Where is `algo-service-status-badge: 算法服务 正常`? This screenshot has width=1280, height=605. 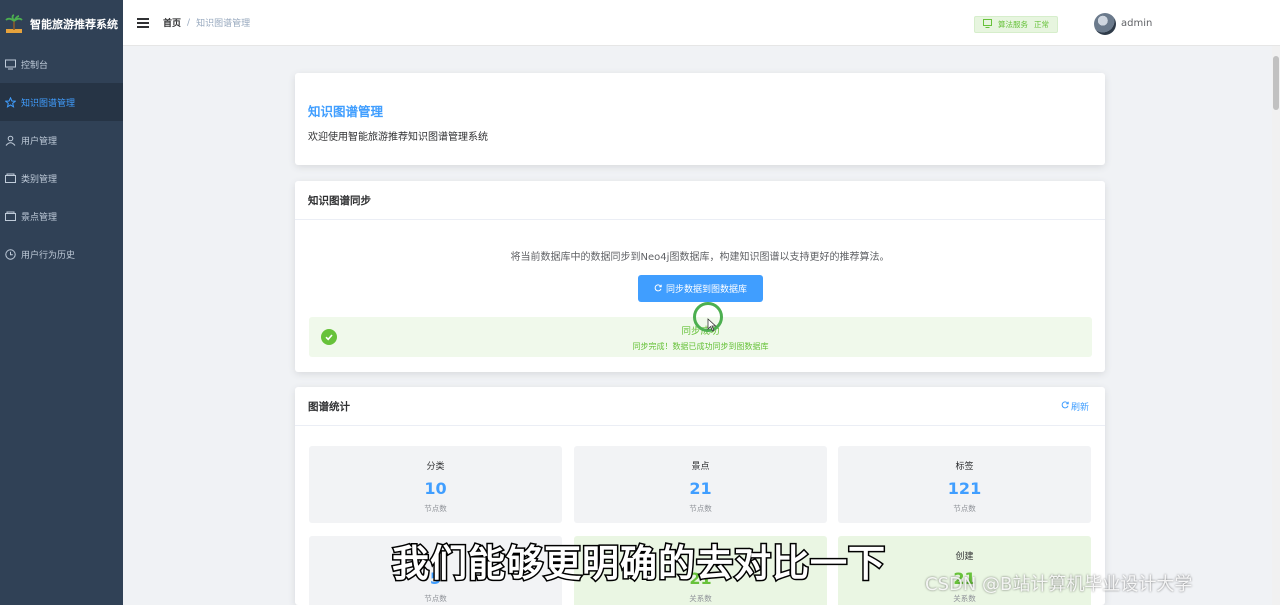 algo-service-status-badge: 算法服务 正常 is located at coordinates (1016, 24).